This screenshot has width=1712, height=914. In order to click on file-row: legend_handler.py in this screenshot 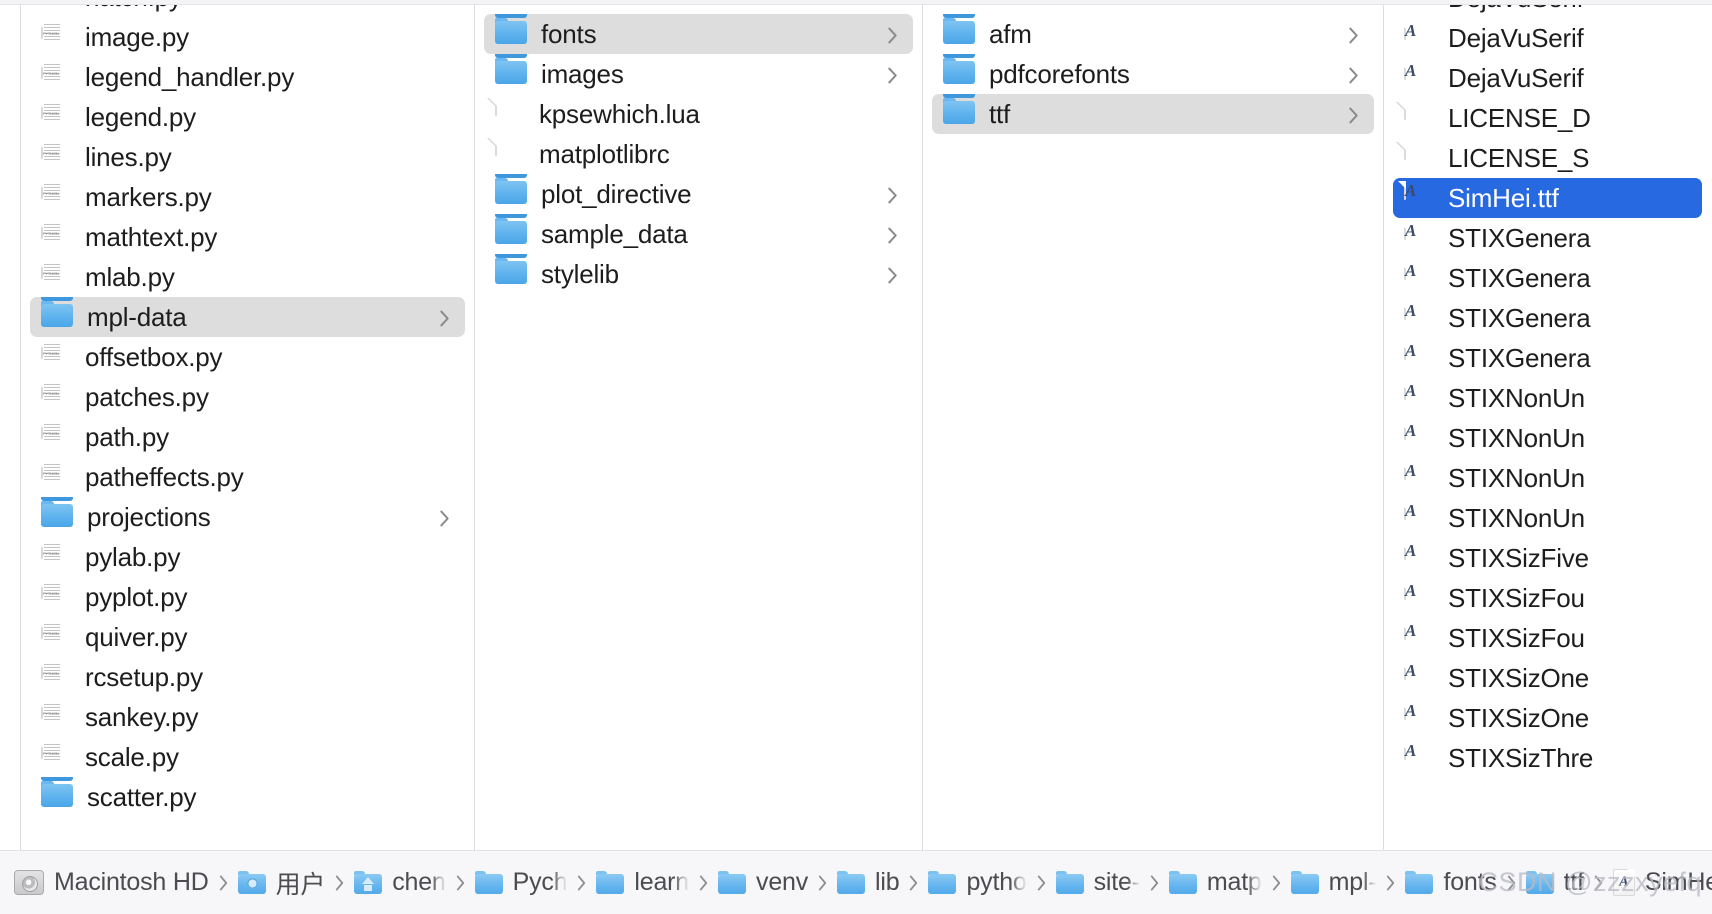, I will do `click(247, 77)`.